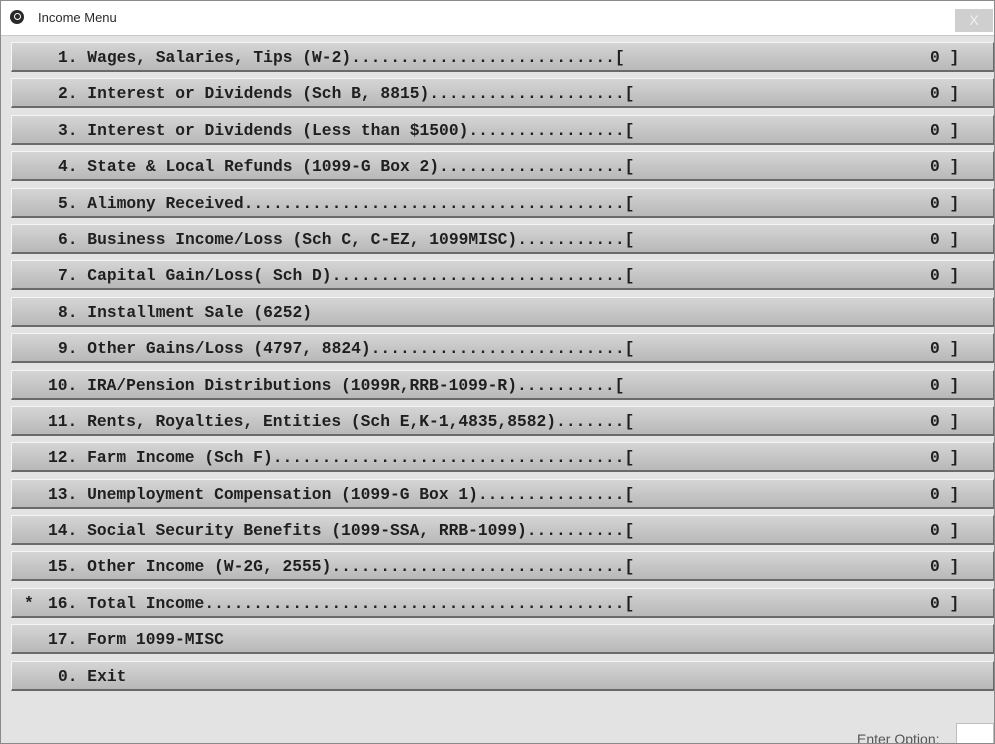 The image size is (995, 744). What do you see at coordinates (136, 640) in the screenshot?
I see `item-label: 17. Form 1099-MISC` at bounding box center [136, 640].